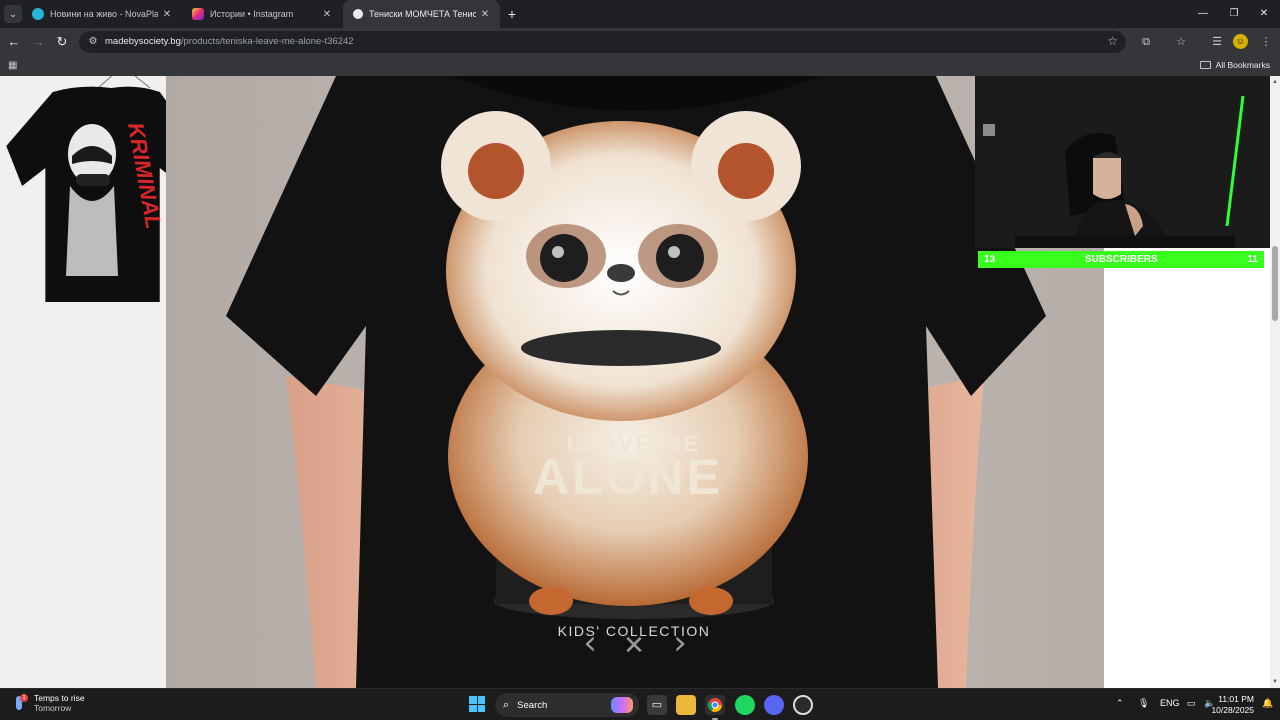 The width and height of the screenshot is (1280, 720). Describe the element at coordinates (567, 705) in the screenshot. I see `taskbar-search-box: ⌕ Search` at that location.